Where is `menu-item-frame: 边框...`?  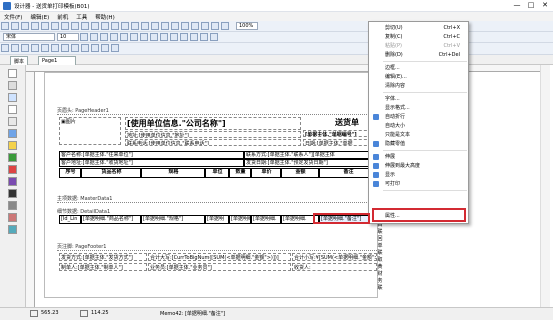
menu-item-frame: 边框... is located at coordinates (418, 68).